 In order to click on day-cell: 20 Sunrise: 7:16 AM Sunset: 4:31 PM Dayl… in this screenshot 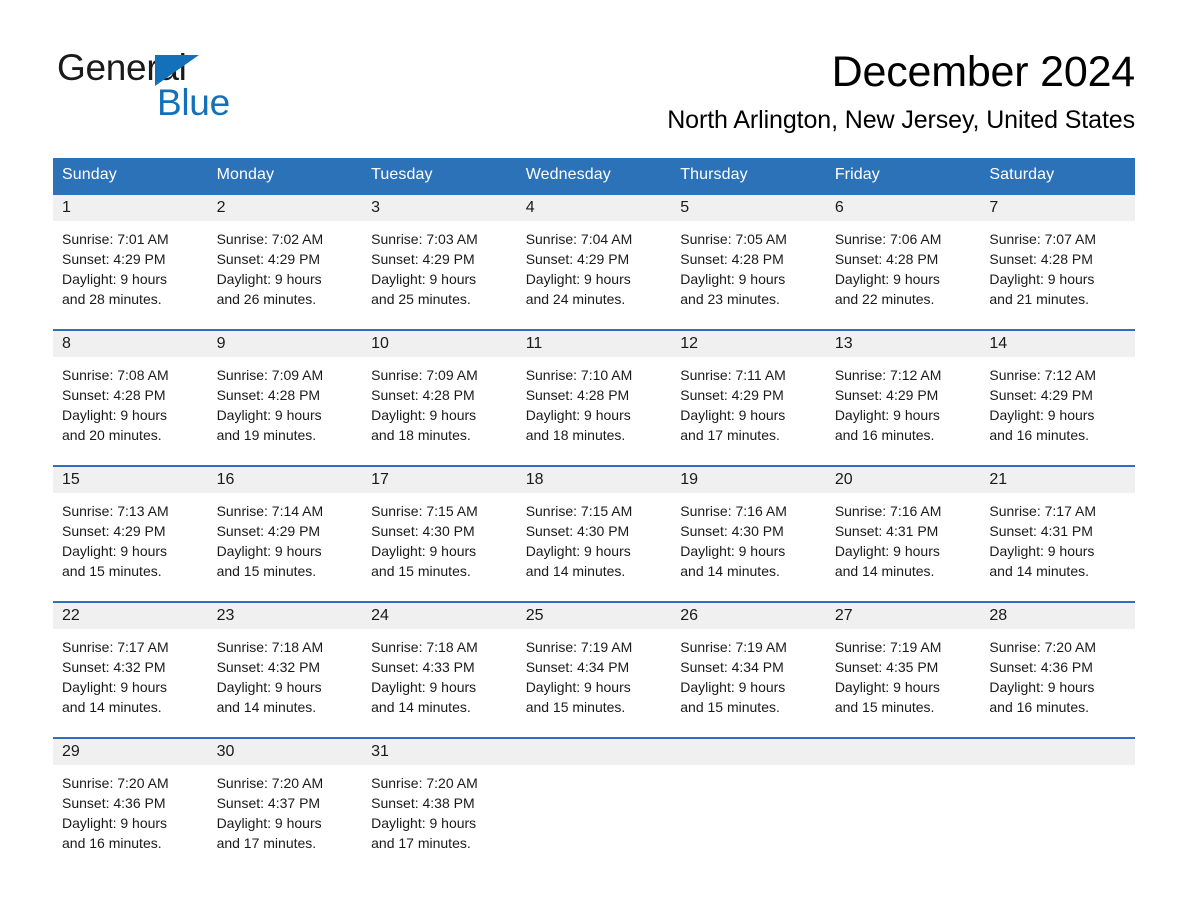, I will do `click(903, 533)`.